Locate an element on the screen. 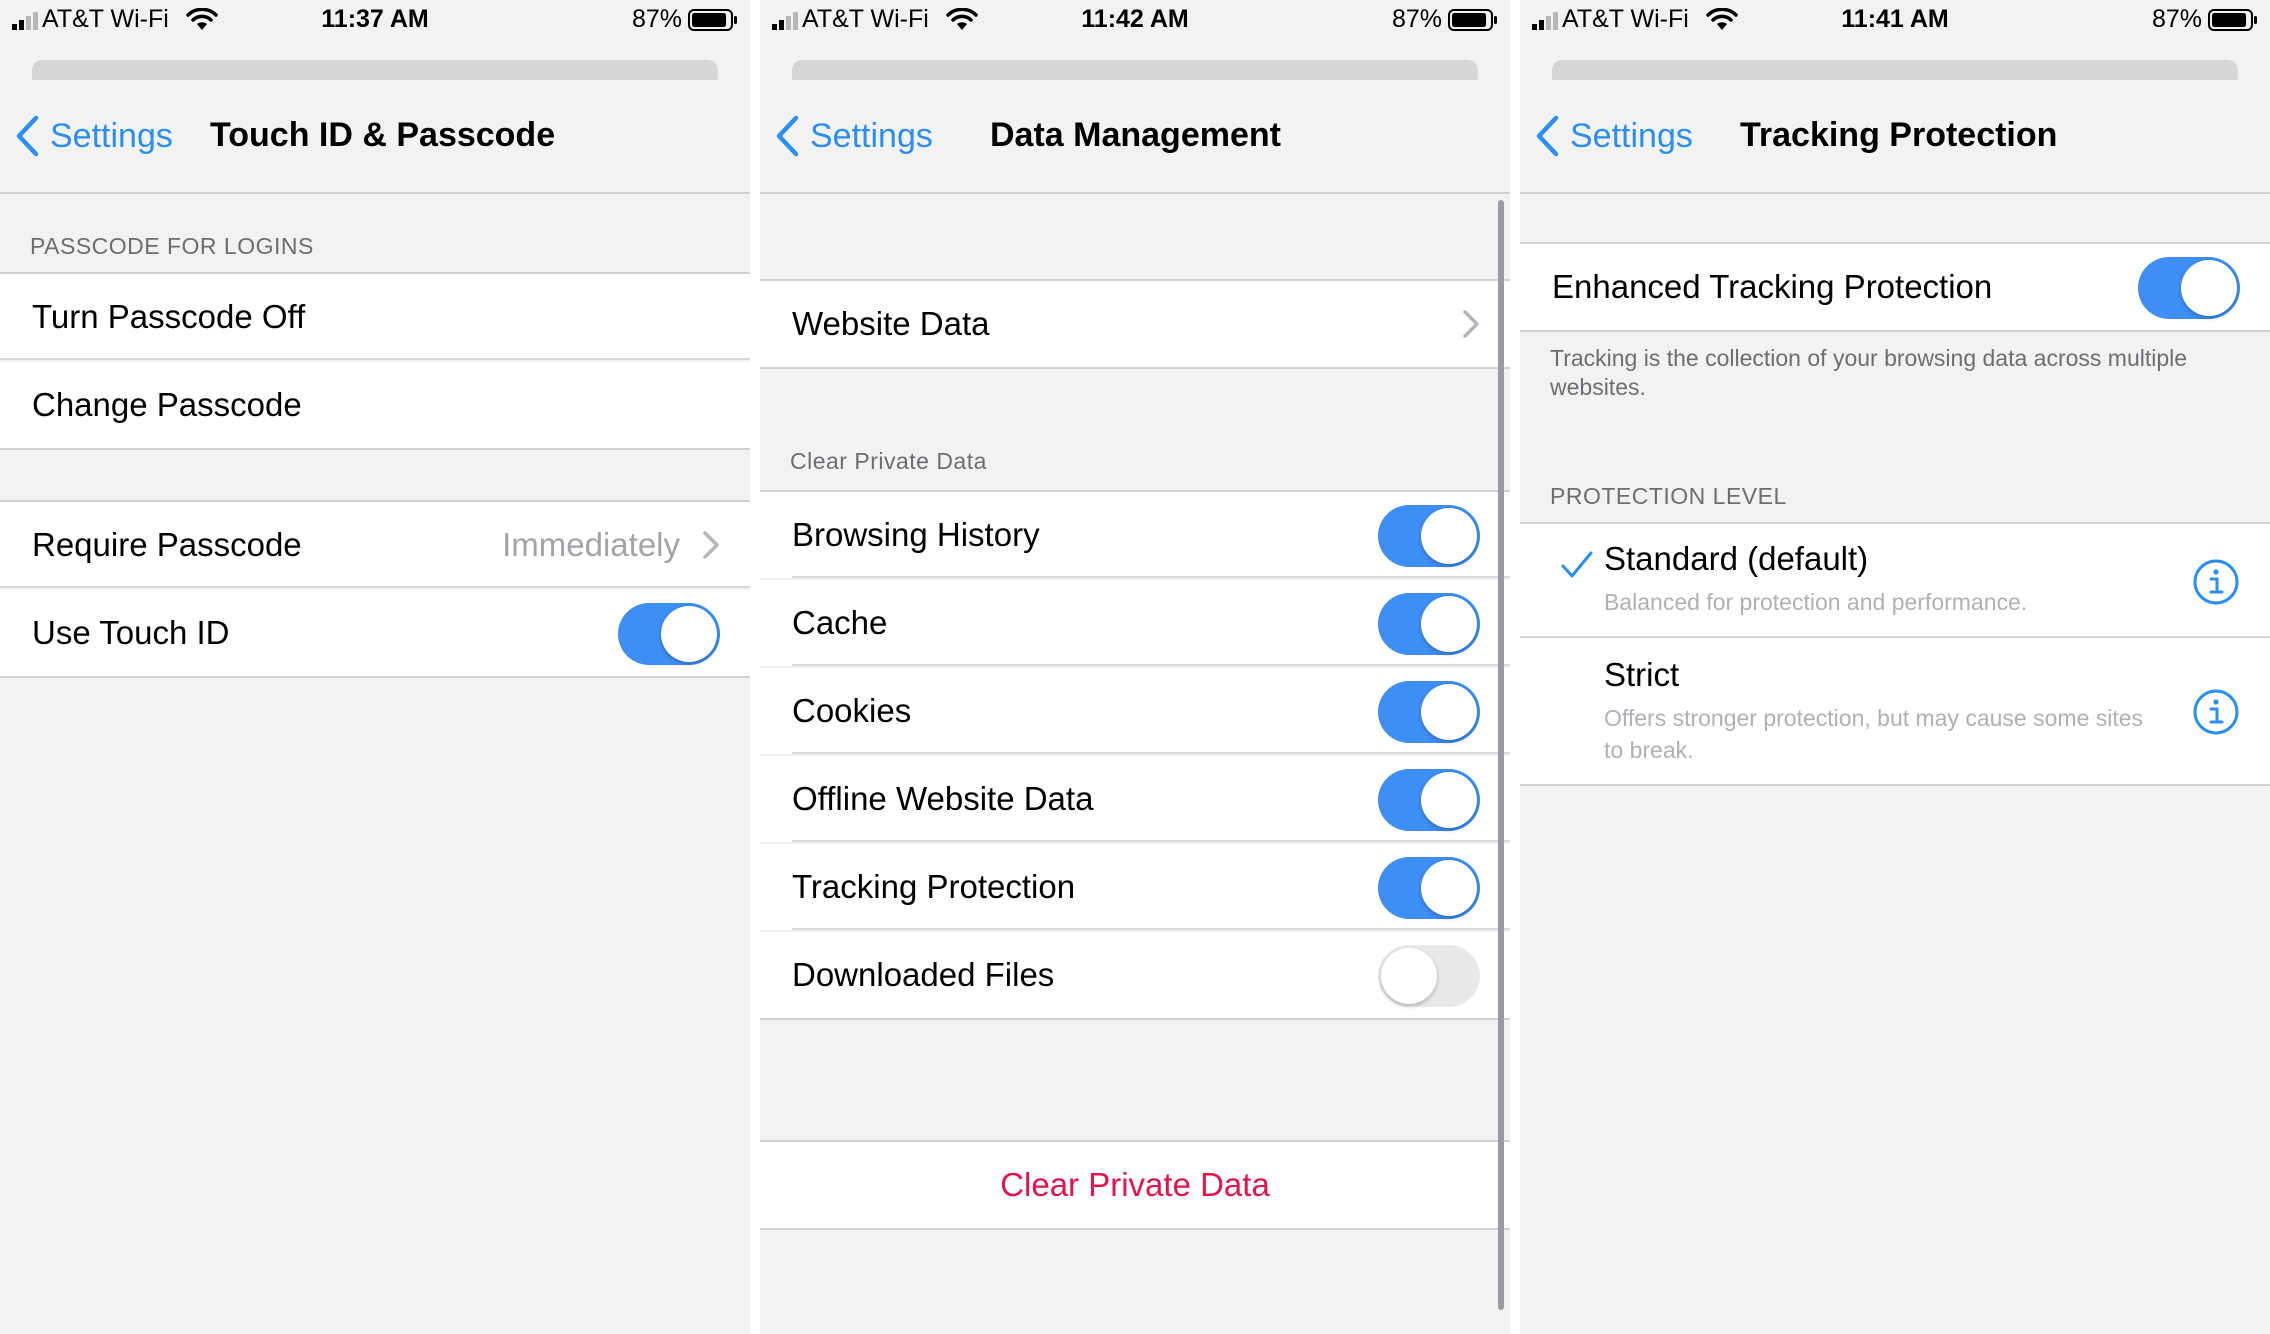 This screenshot has height=1334, width=2270. downloaded-files-toggle is located at coordinates (1429, 976).